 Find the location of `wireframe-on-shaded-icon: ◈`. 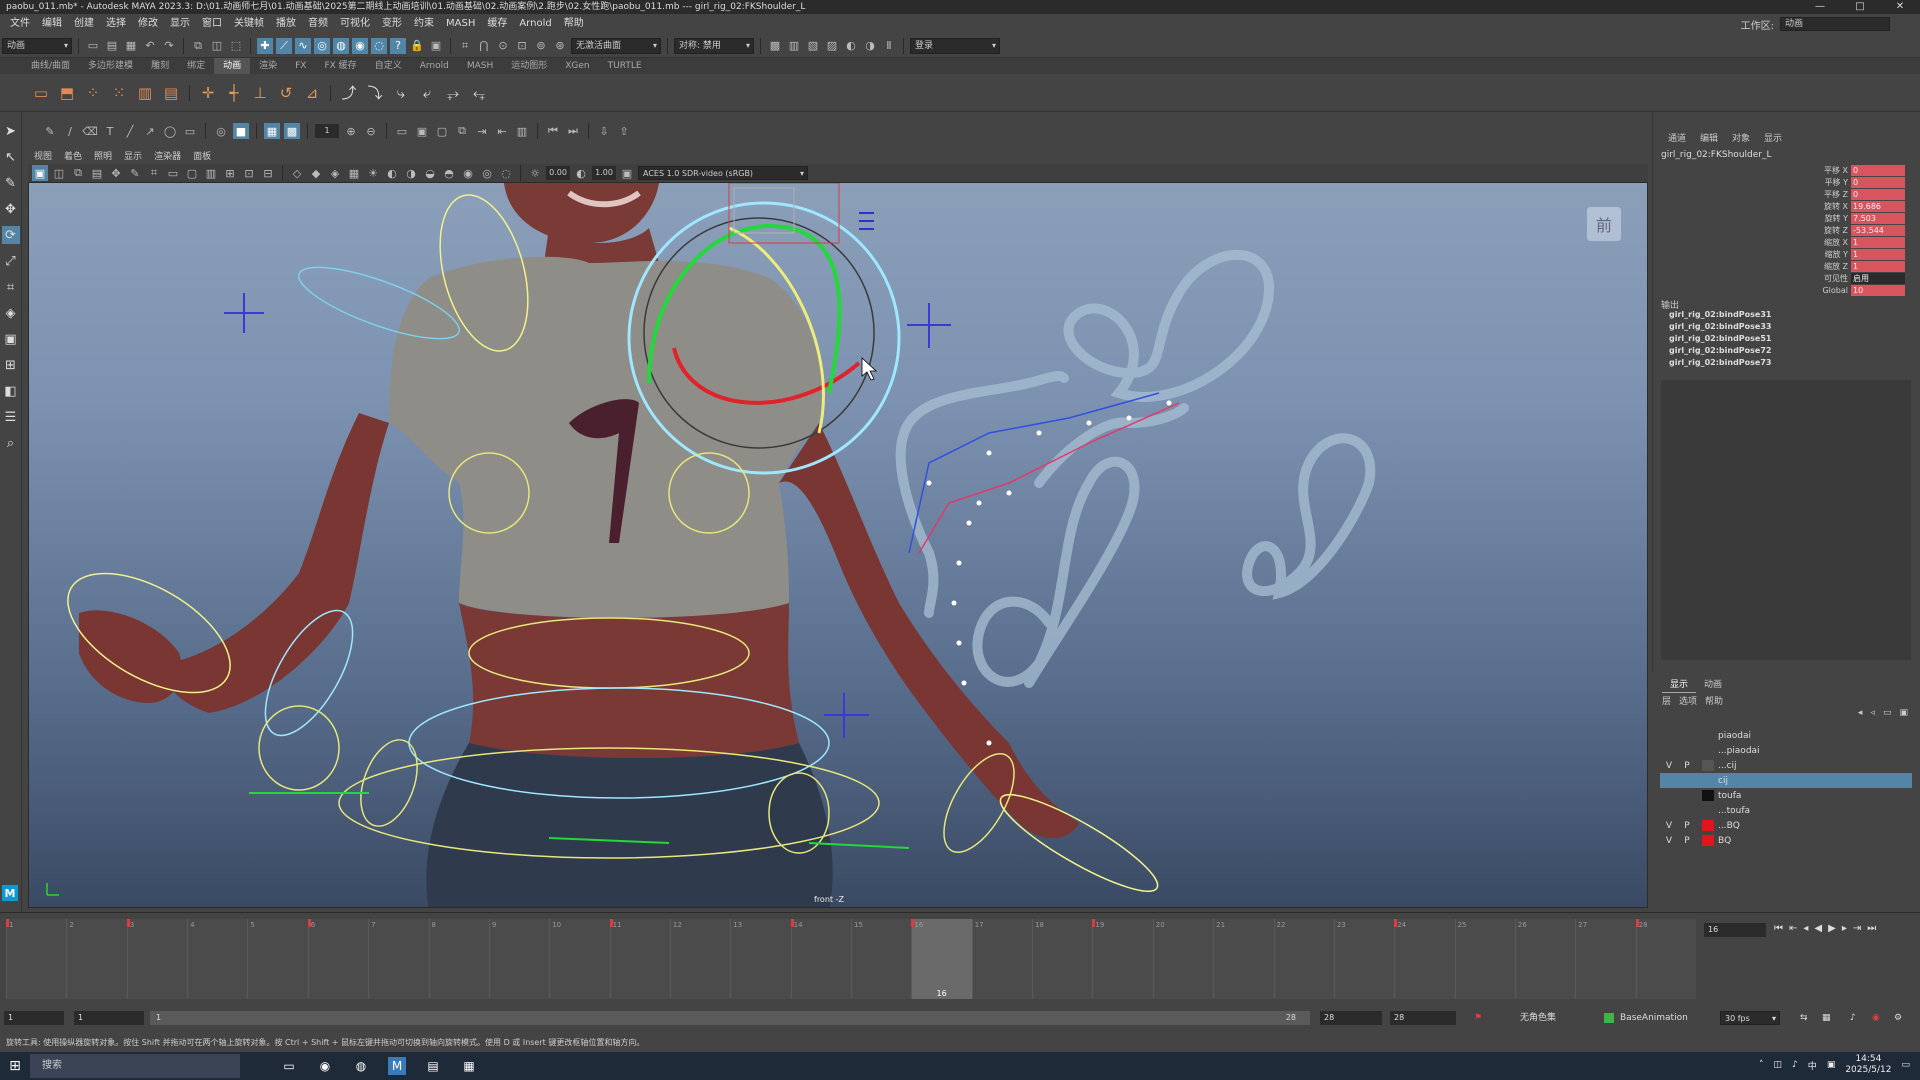

wireframe-on-shaded-icon: ◈ is located at coordinates (335, 173).